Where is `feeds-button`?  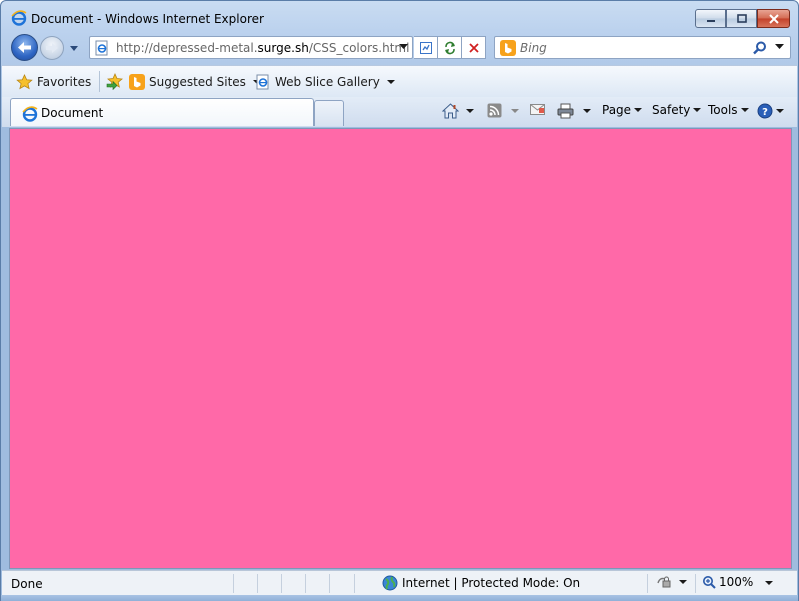 feeds-button is located at coordinates (503, 110).